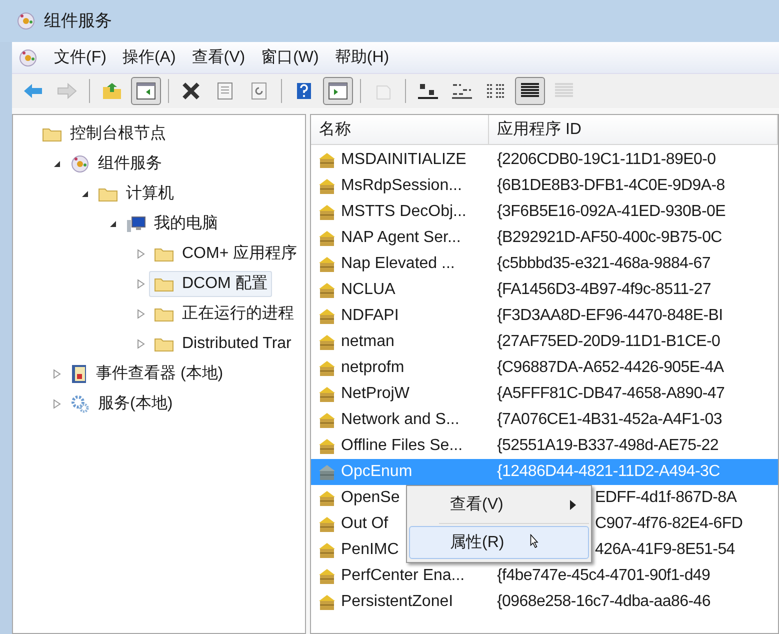  Describe the element at coordinates (633, 130) in the screenshot. I see `column-header: 应用程序 ID` at that location.